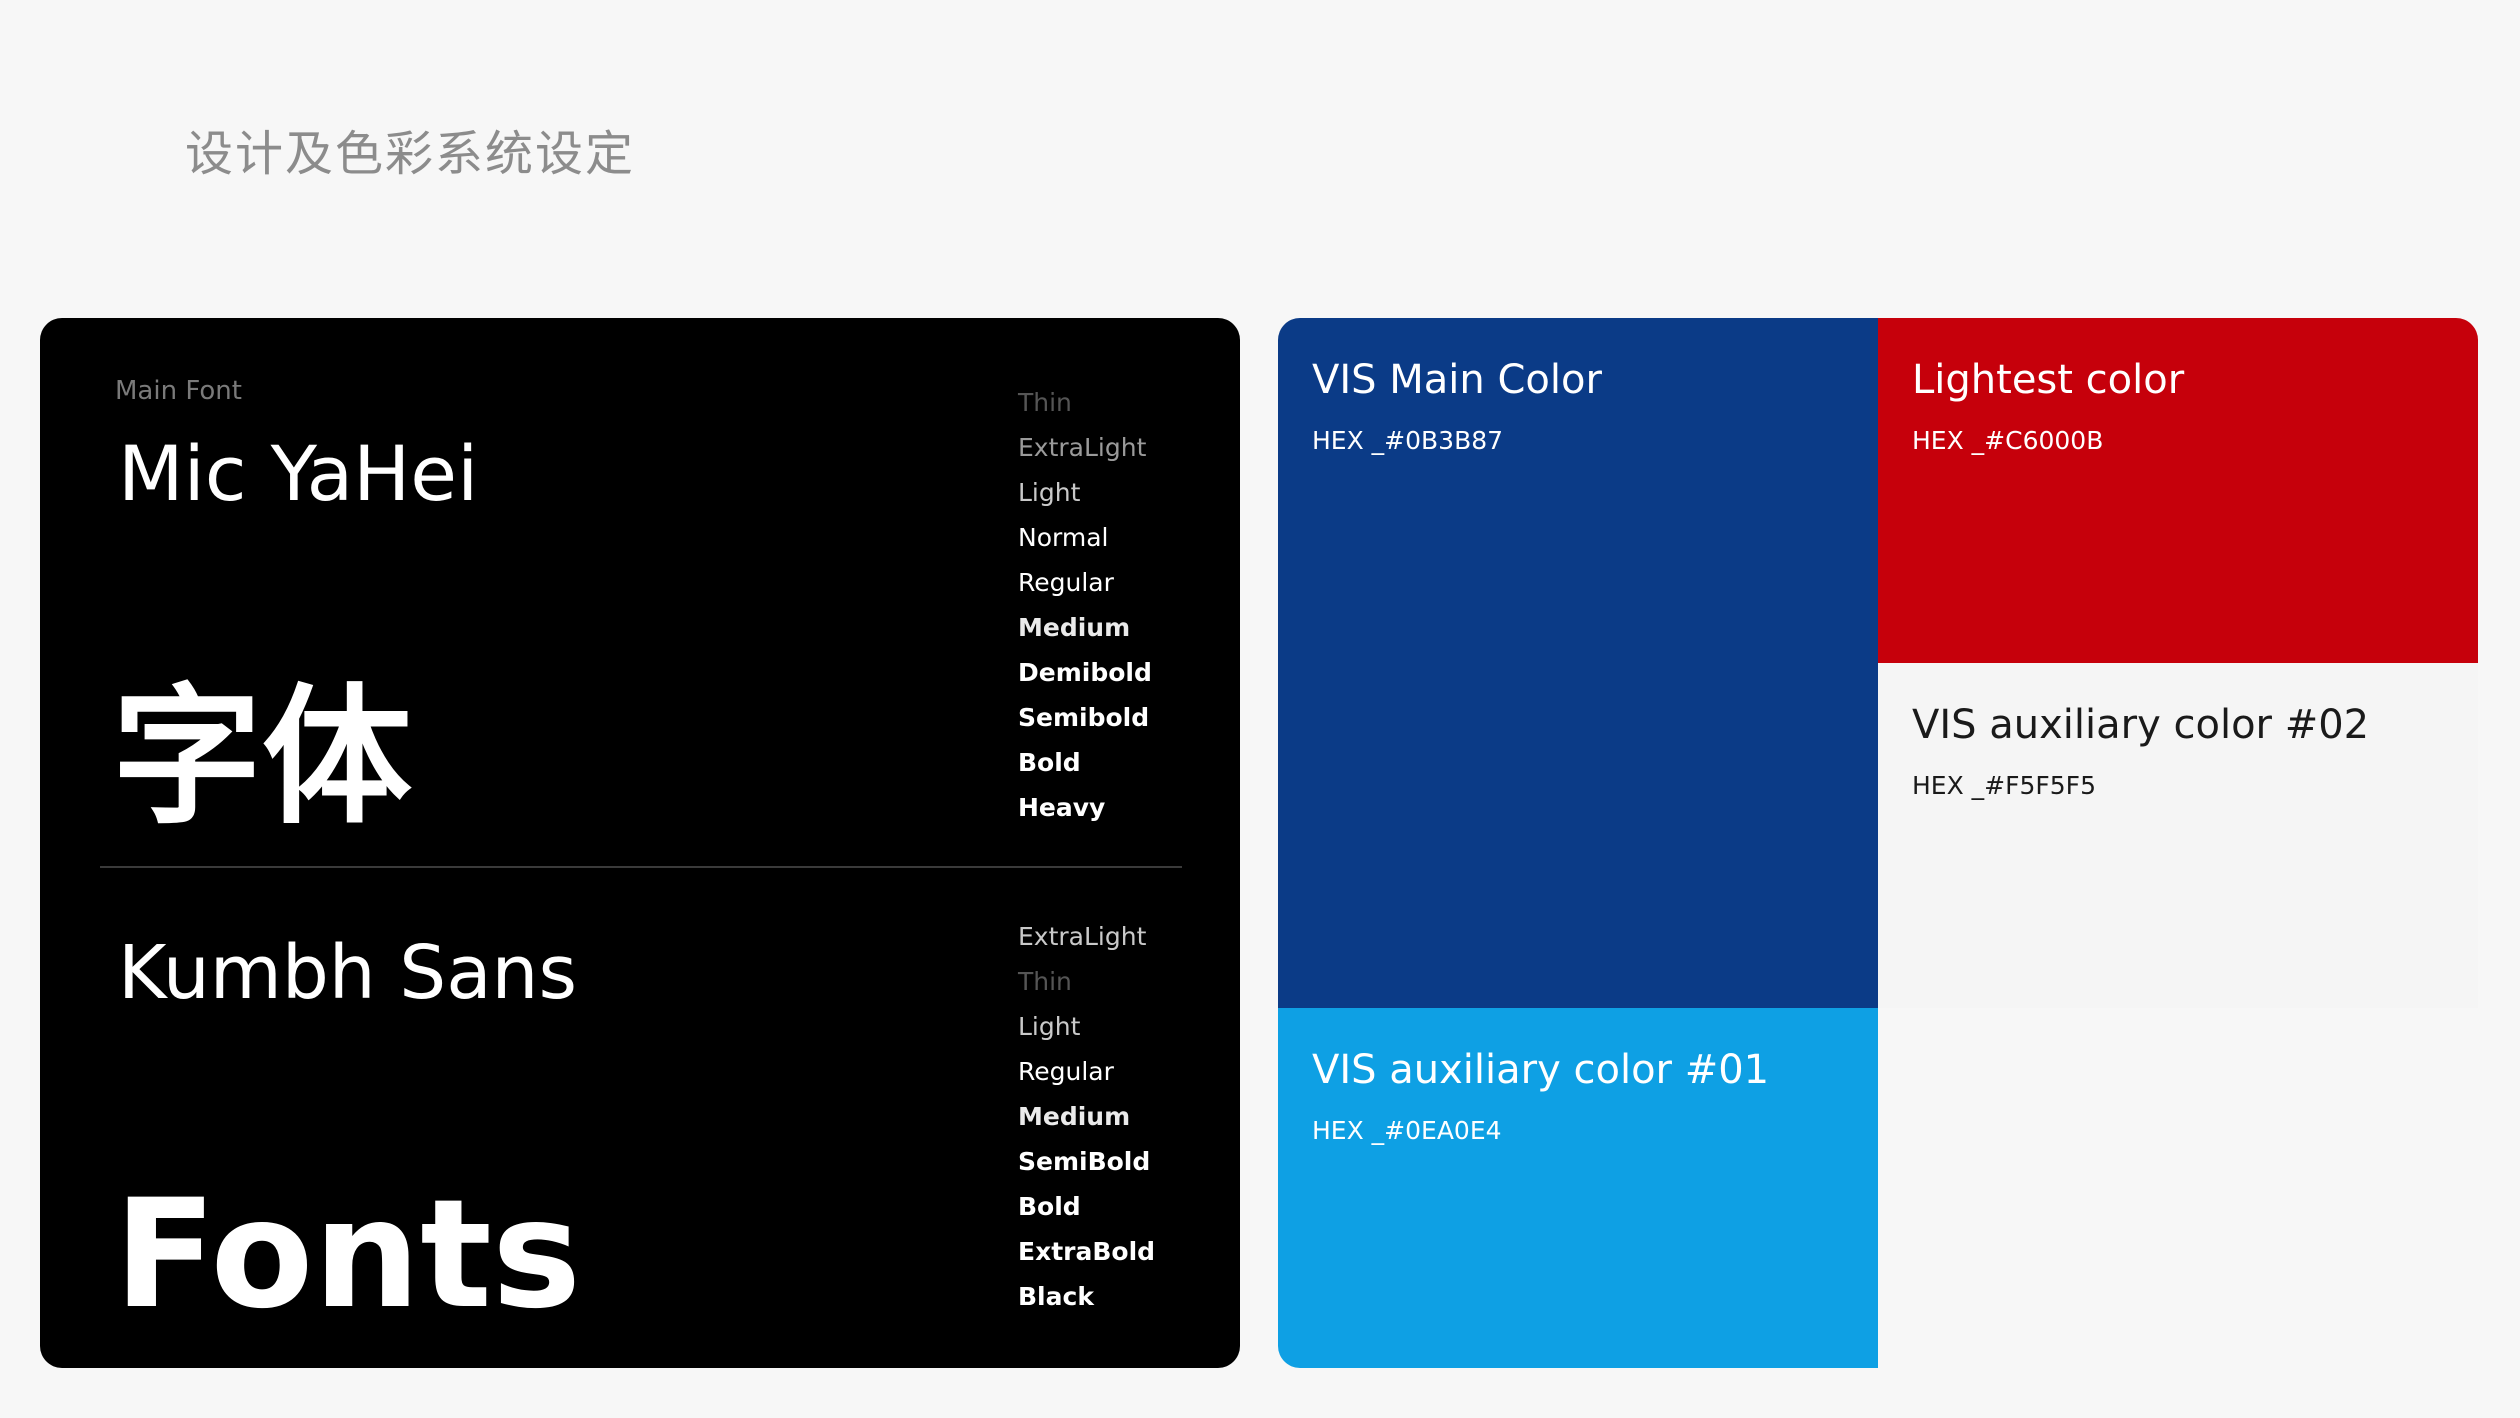 The height and width of the screenshot is (1418, 2520). What do you see at coordinates (1408, 440) in the screenshot?
I see `swatch-hex: HEX _#0B3B87` at bounding box center [1408, 440].